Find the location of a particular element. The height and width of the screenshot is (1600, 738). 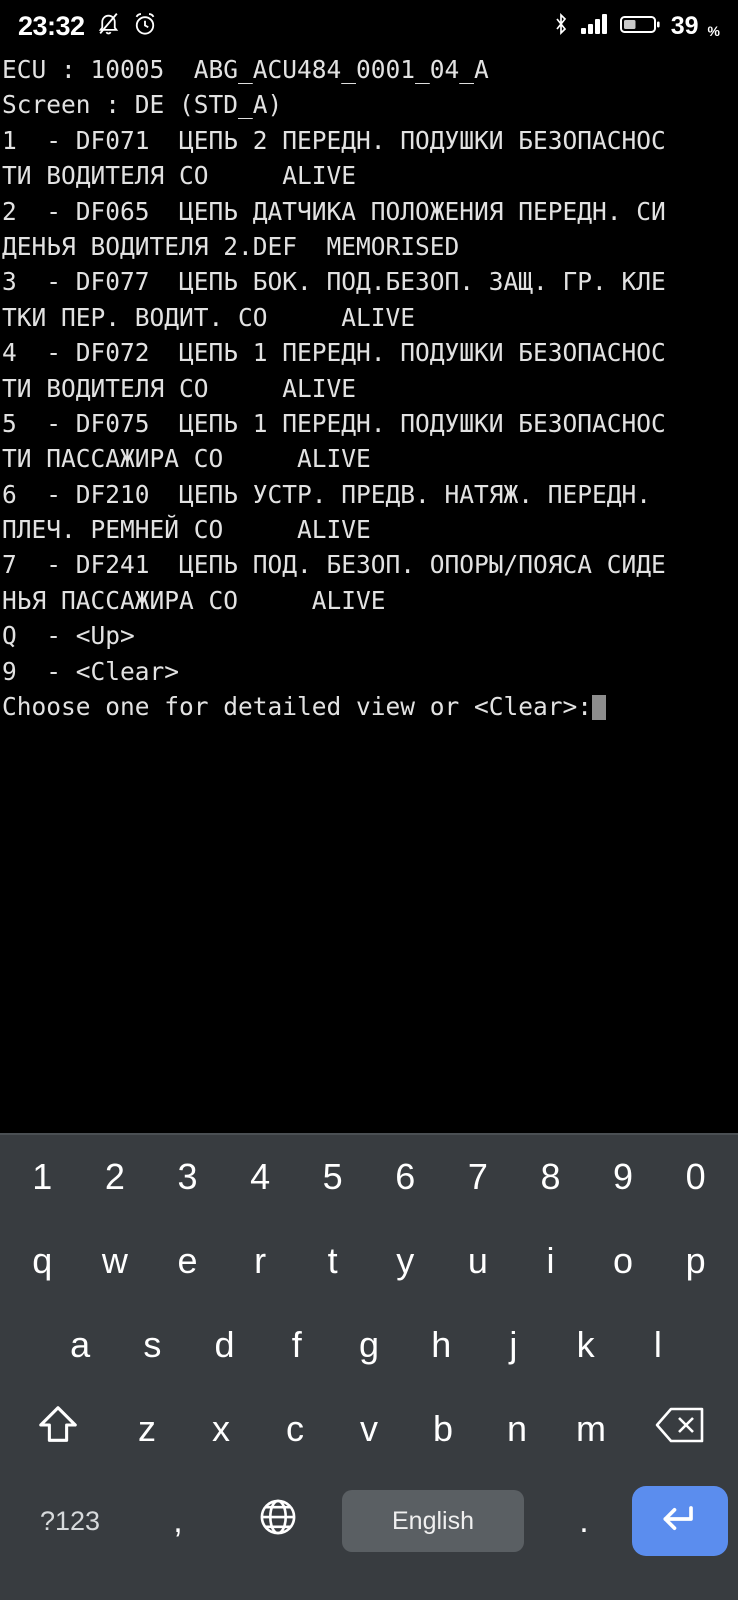

key-5: 5 is located at coordinates (332, 1177).